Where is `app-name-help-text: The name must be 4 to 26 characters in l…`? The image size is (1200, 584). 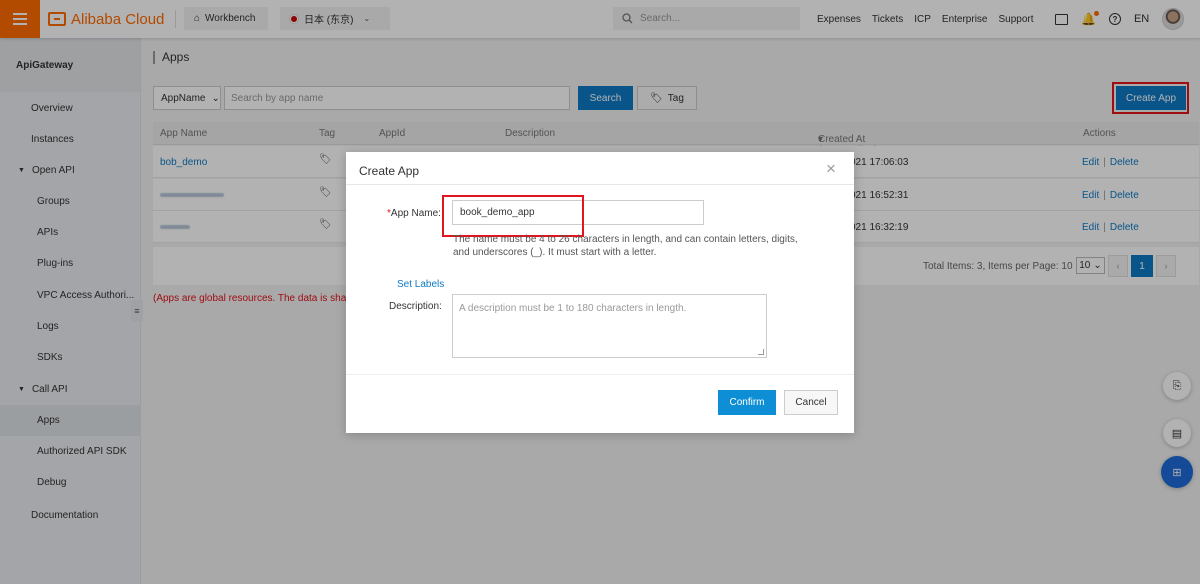
app-name-help-text: The name must be 4 to 26 characters in l… is located at coordinates (625, 246).